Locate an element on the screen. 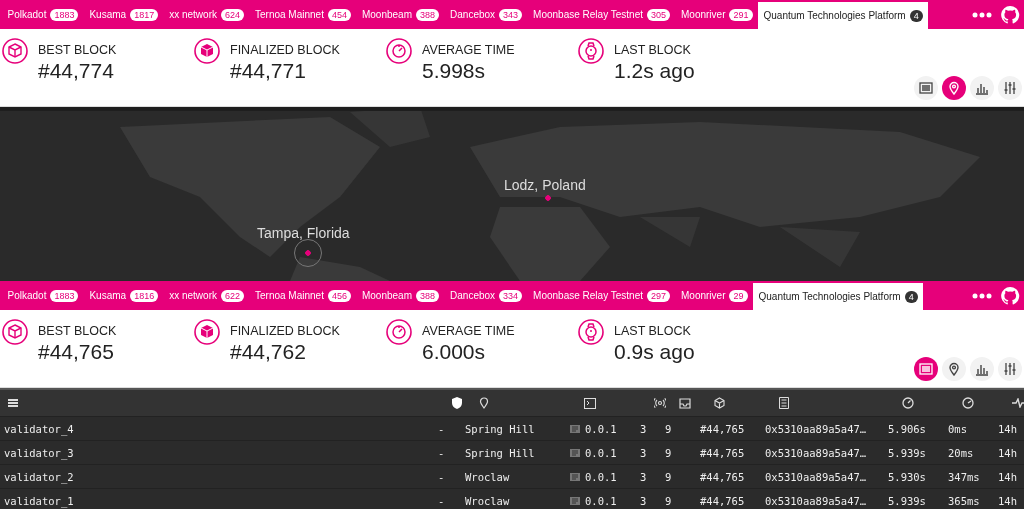  table-cell-text: Spring Hill is located at coordinates (500, 452).